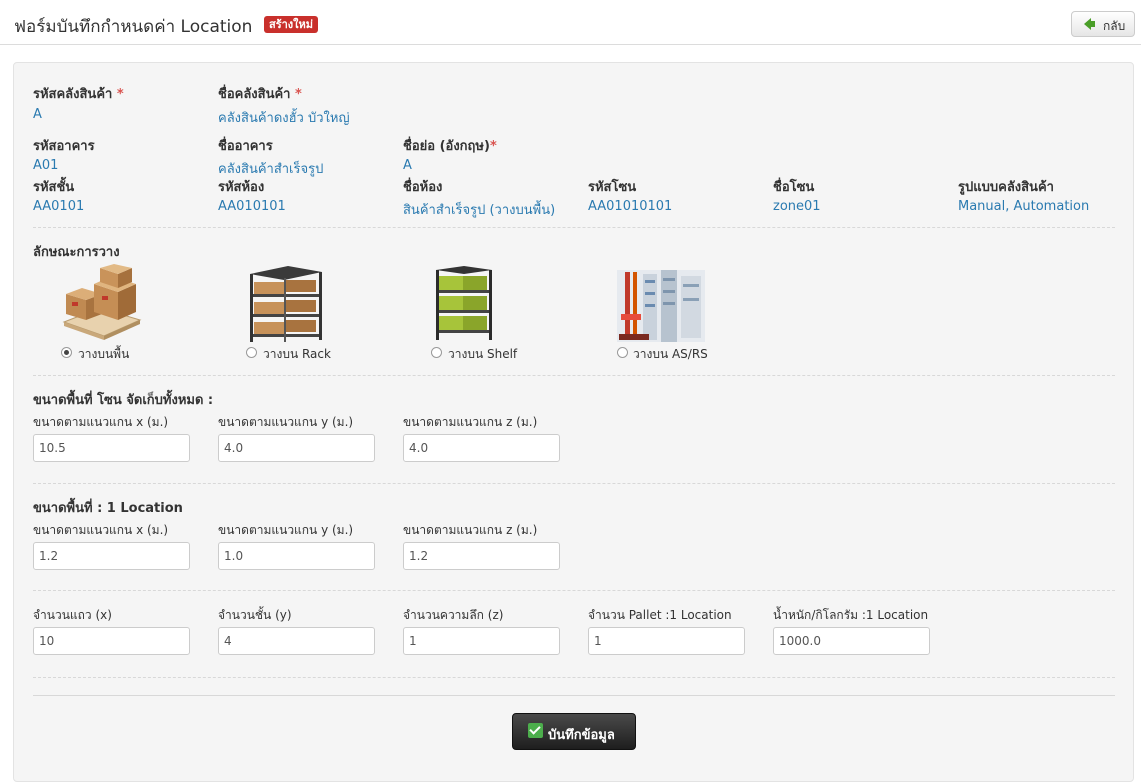  Describe the element at coordinates (54, 187) in the screenshot. I see `floor-code-label: รหัสชั้น` at that location.